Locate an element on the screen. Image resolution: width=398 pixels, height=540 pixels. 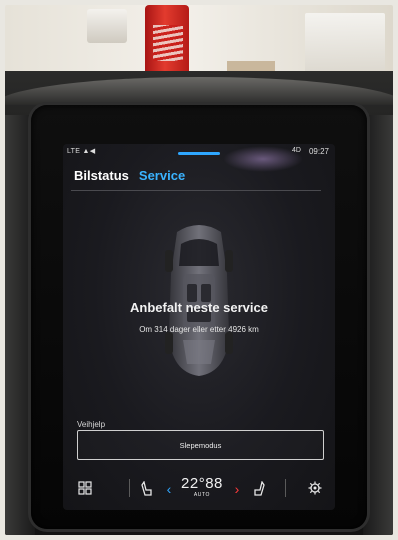
dashboard-right-panel is located at coordinates (378, 325).